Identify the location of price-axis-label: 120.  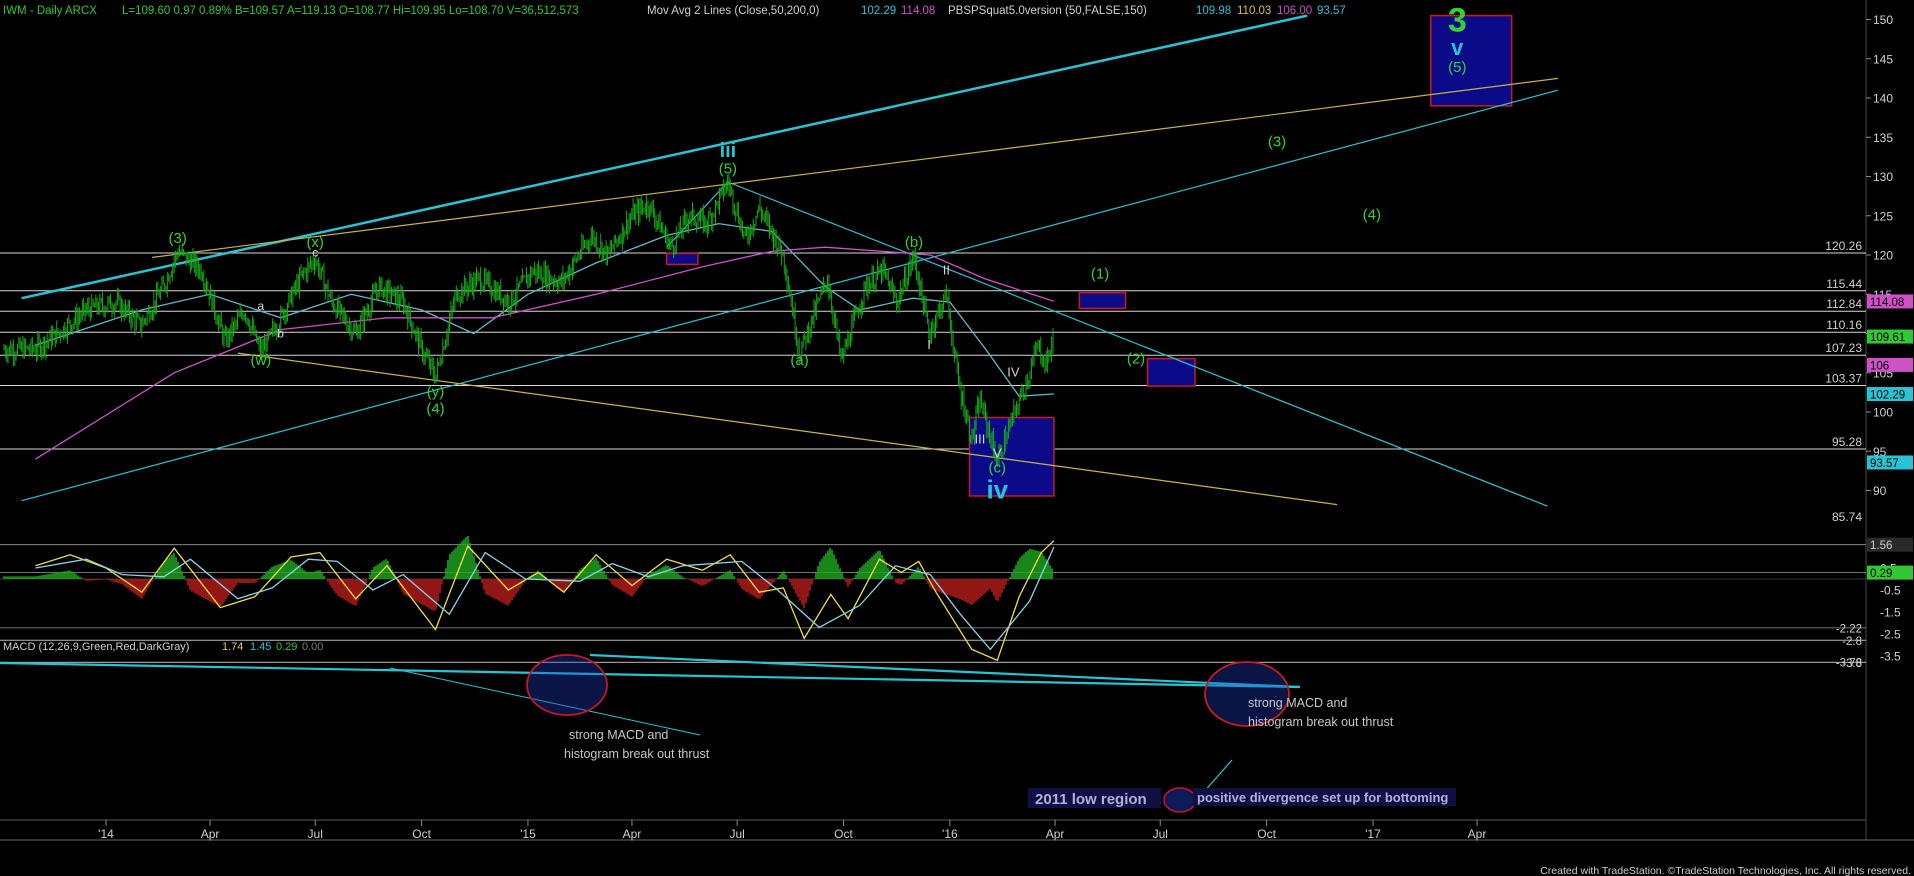
(1883, 256).